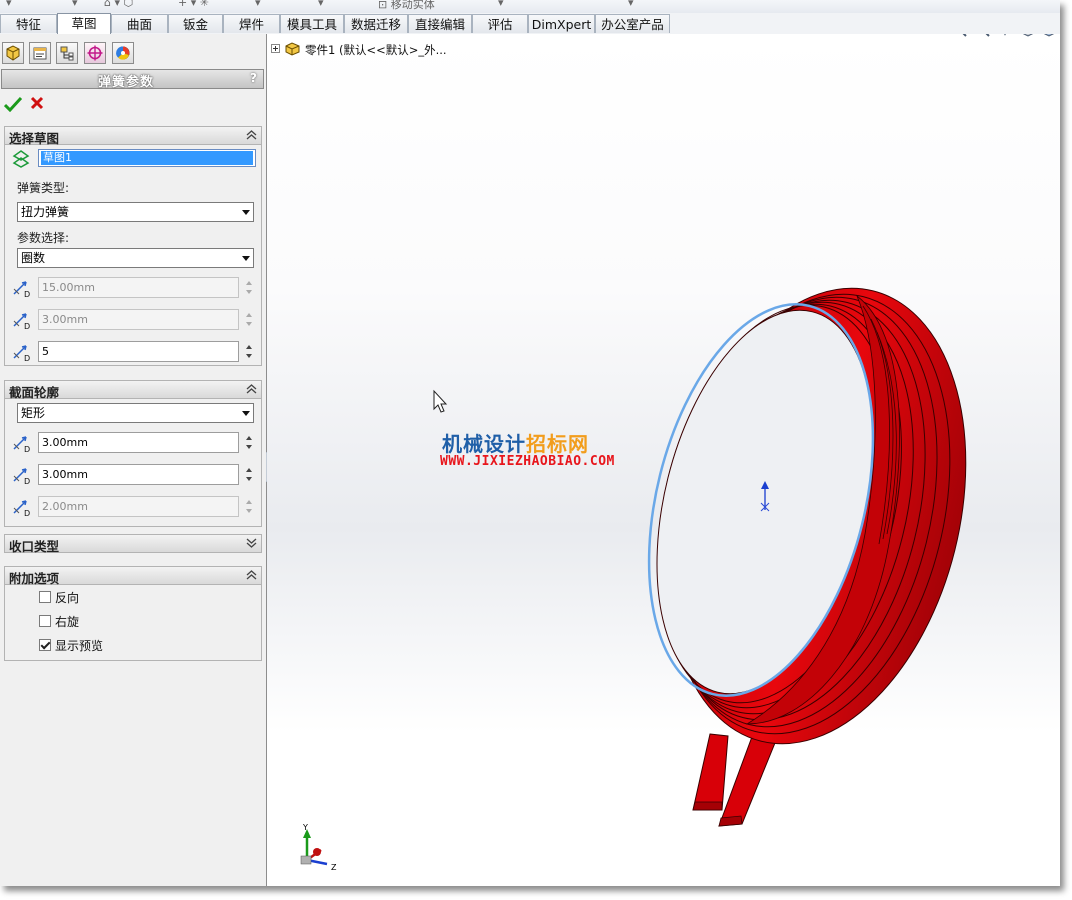 The height and width of the screenshot is (900, 1072). I want to click on profile-height-spinner, so click(249, 474).